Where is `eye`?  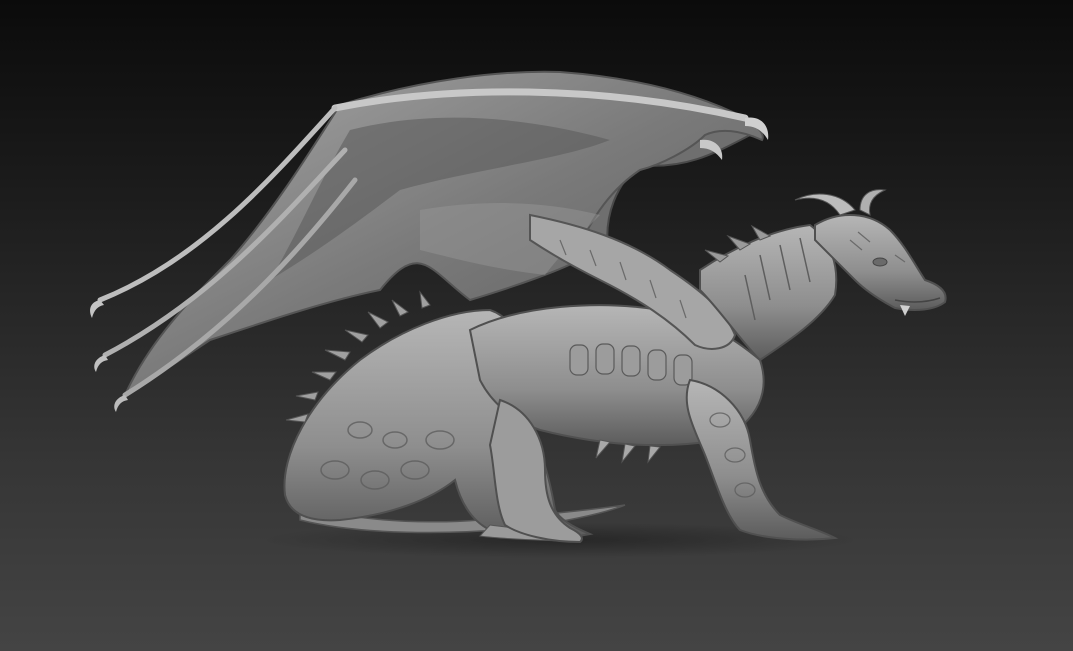
eye is located at coordinates (880, 262).